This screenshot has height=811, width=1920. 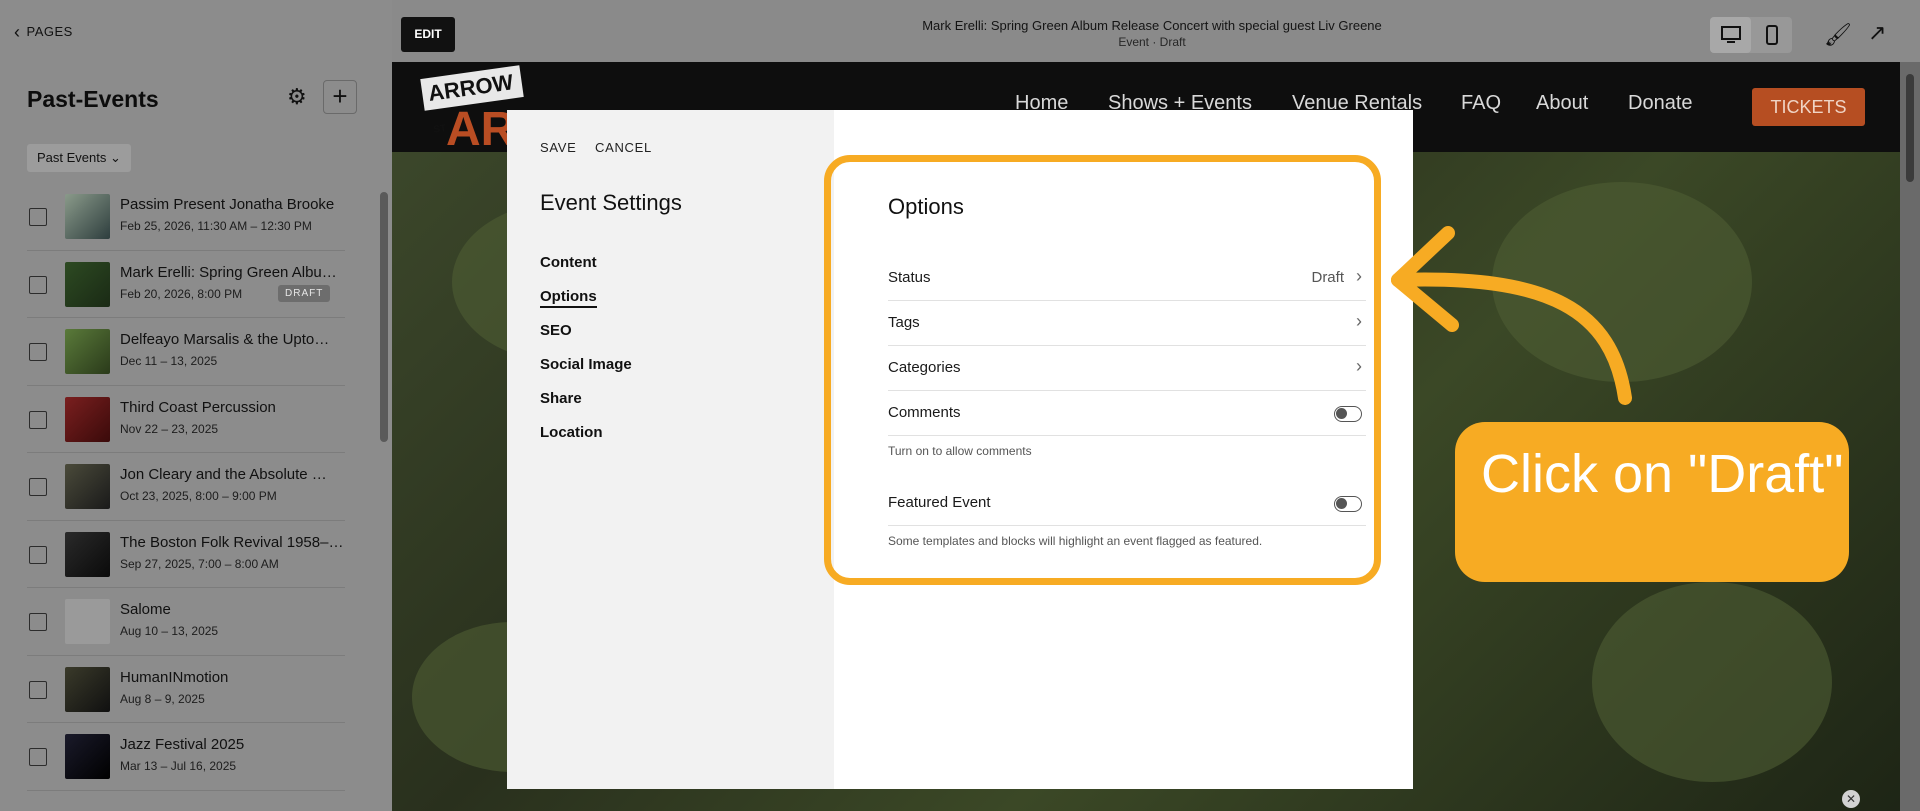 I want to click on mobile-icon, so click(x=1771, y=35).